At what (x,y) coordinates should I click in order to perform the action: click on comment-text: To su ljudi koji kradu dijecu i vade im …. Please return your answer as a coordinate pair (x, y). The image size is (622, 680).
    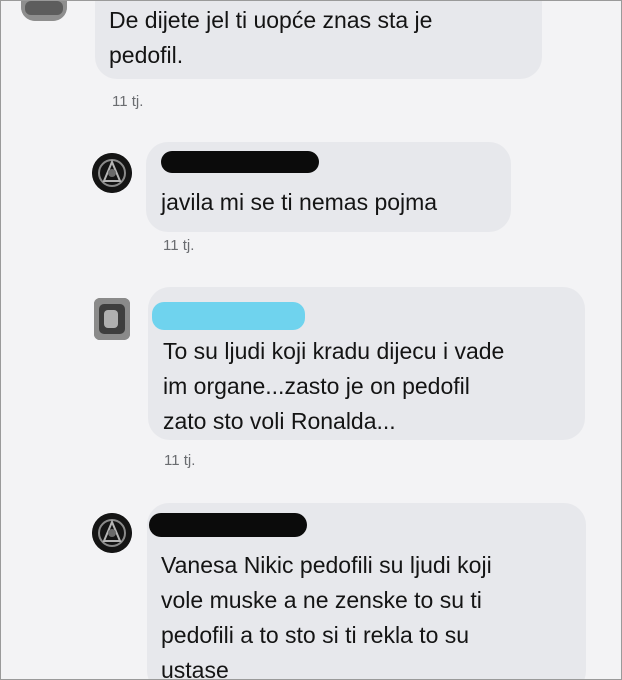
    Looking at the image, I should click on (334, 386).